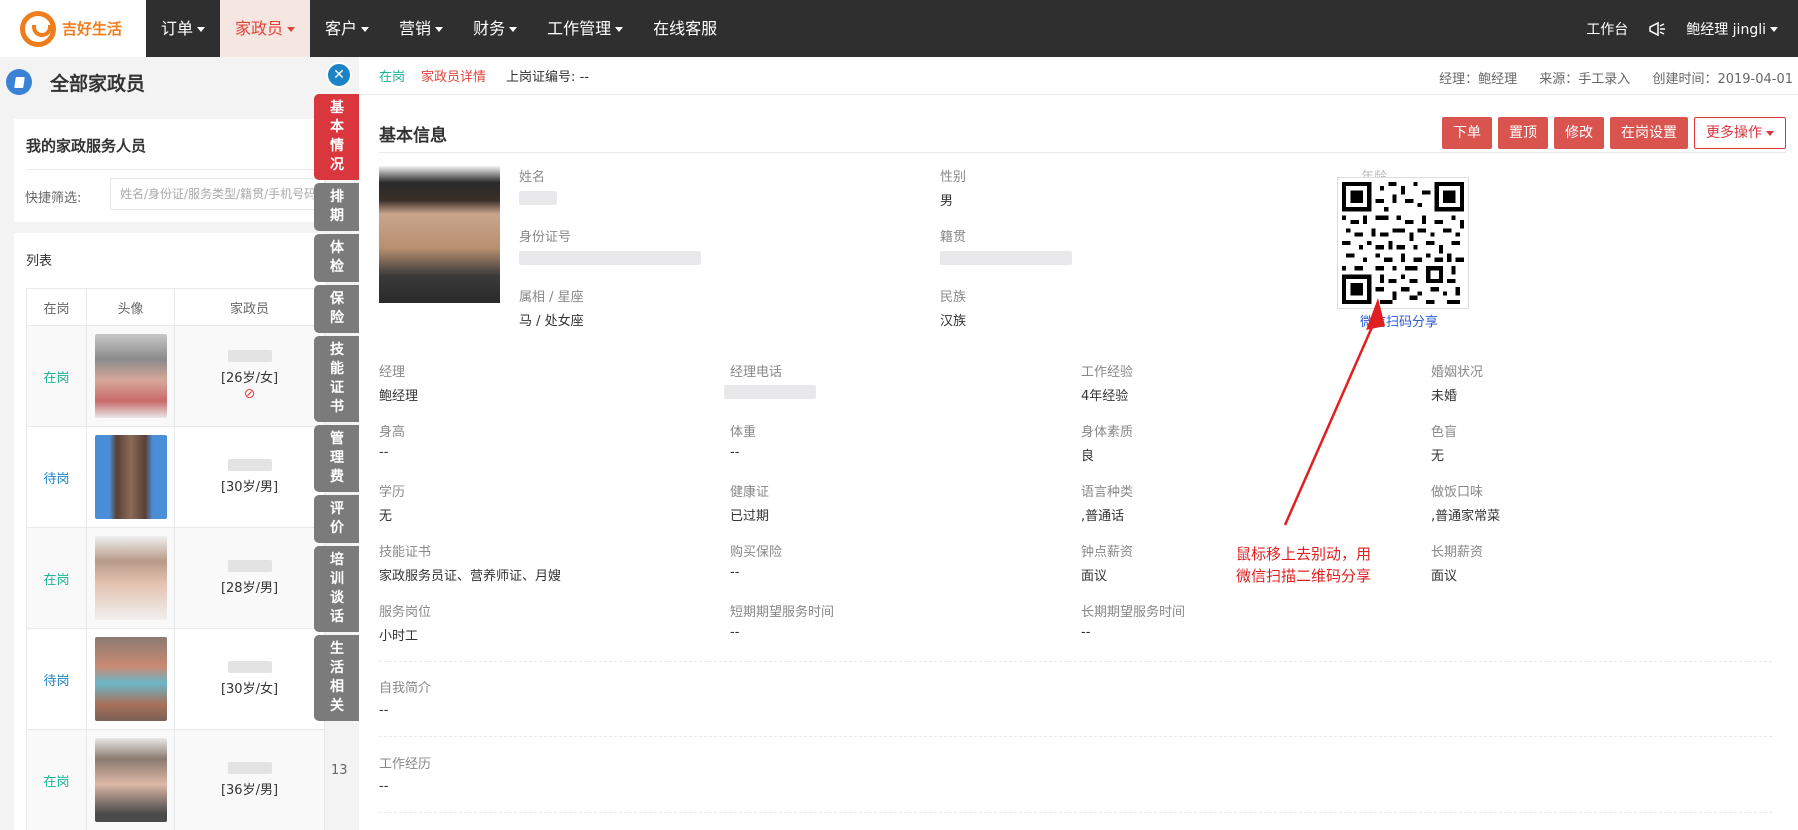 The width and height of the screenshot is (1798, 830). I want to click on field-value: 面议, so click(1094, 576).